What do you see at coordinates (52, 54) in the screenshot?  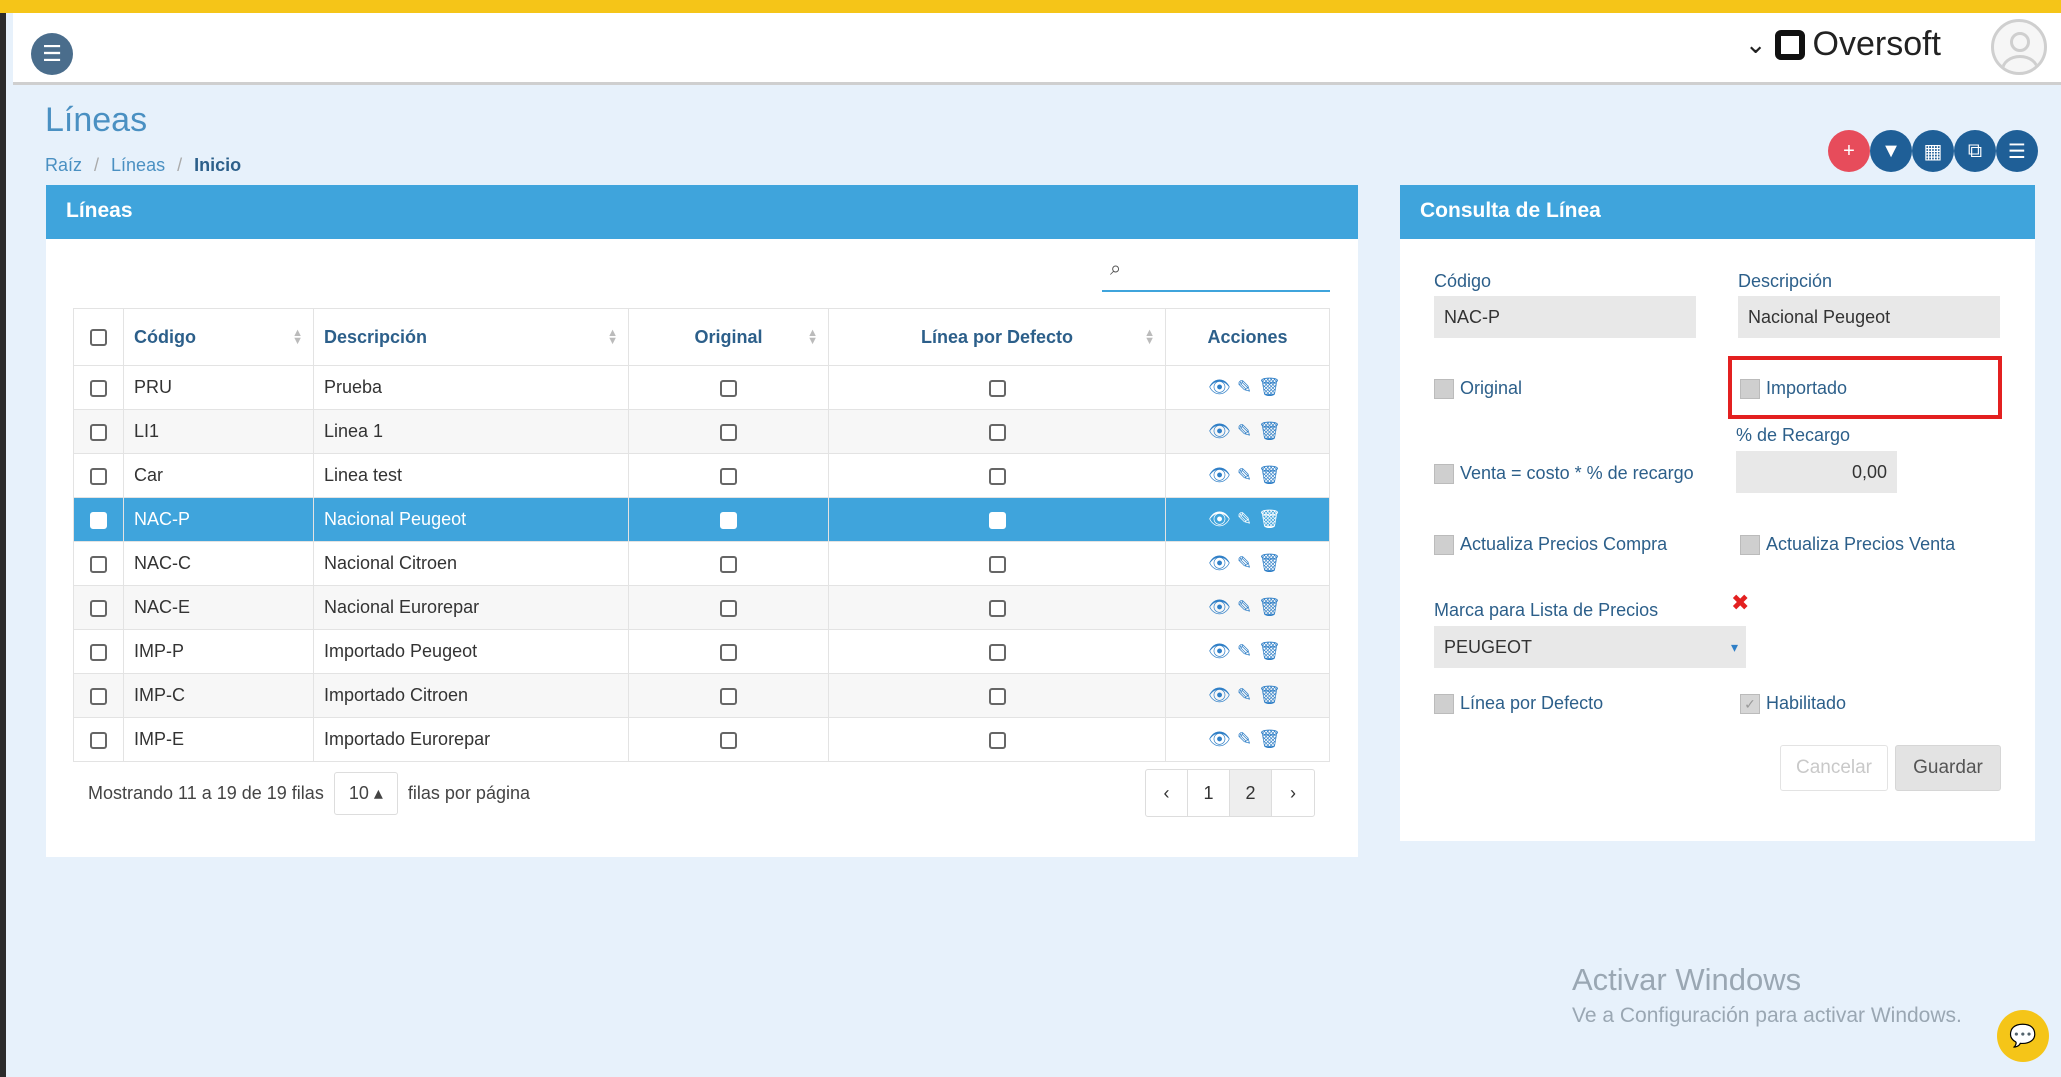 I see `menu-icon: ☰` at bounding box center [52, 54].